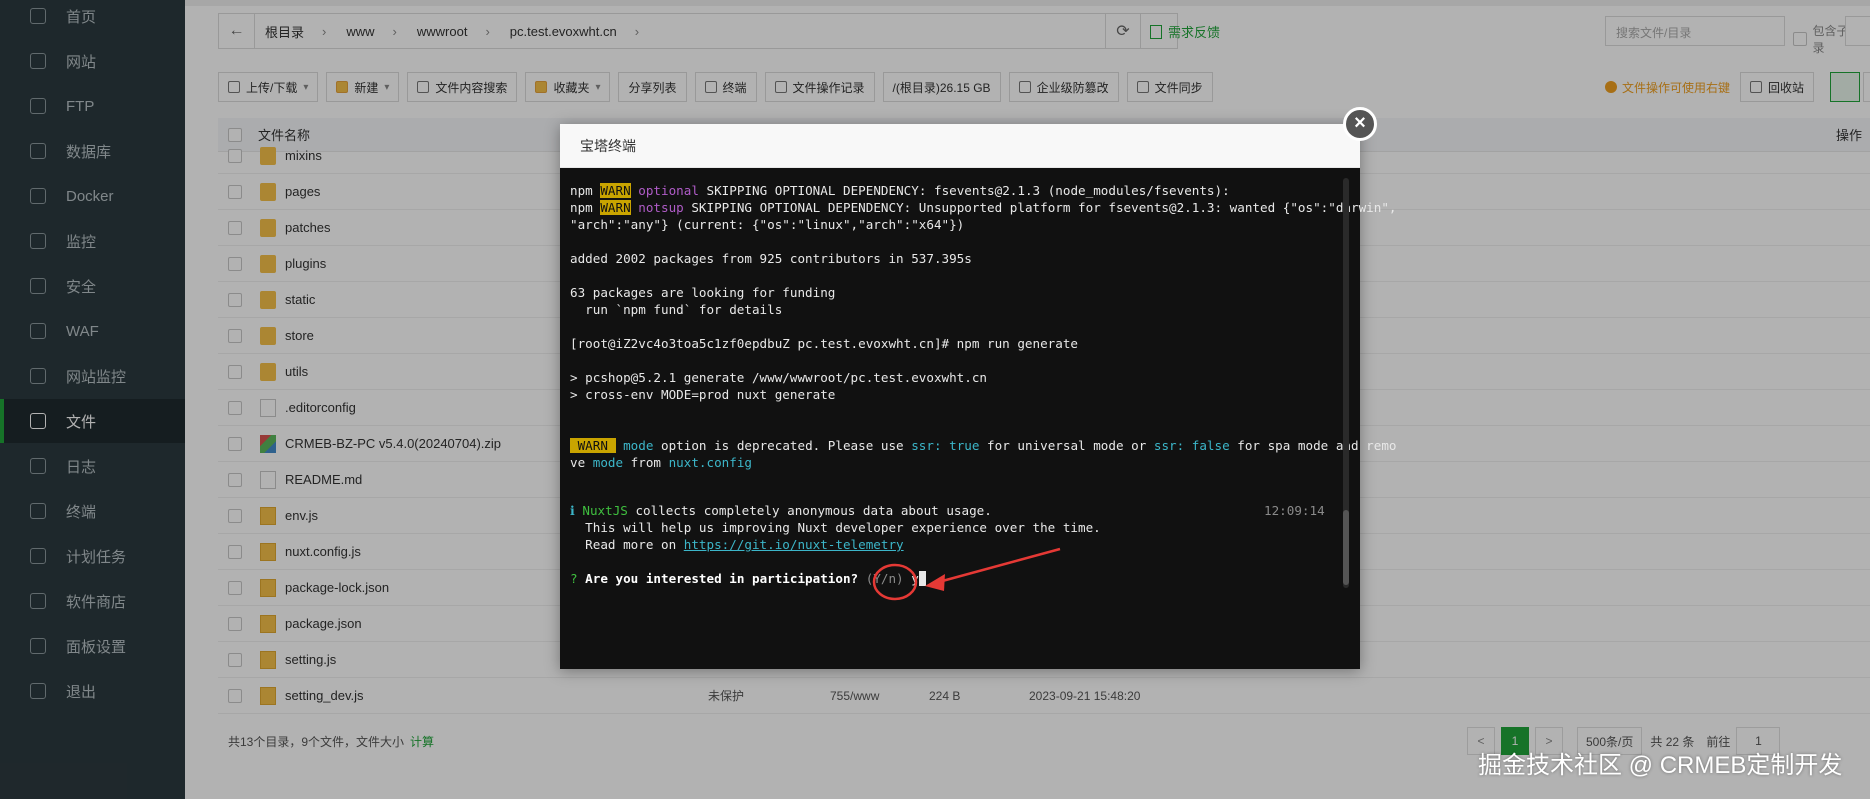  What do you see at coordinates (997, 566) in the screenshot?
I see `annotation-arrow-icon` at bounding box center [997, 566].